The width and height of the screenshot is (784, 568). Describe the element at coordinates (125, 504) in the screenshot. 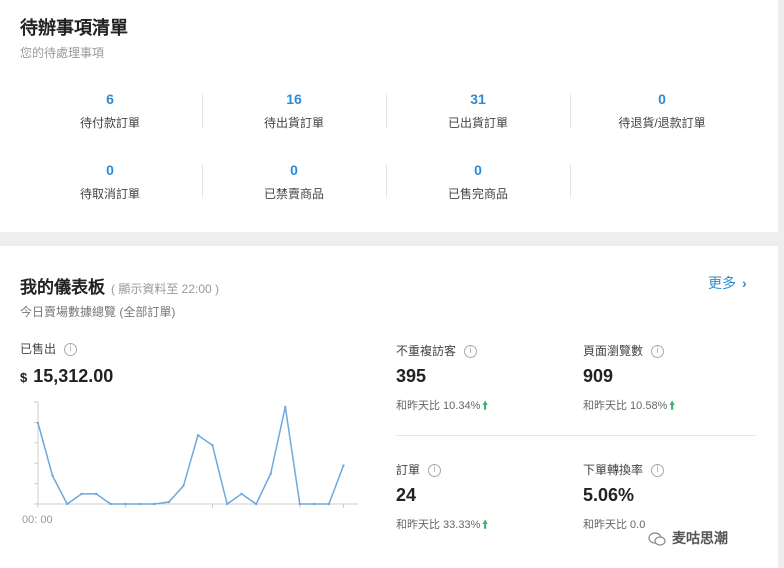

I see `sales-point-06:00` at that location.